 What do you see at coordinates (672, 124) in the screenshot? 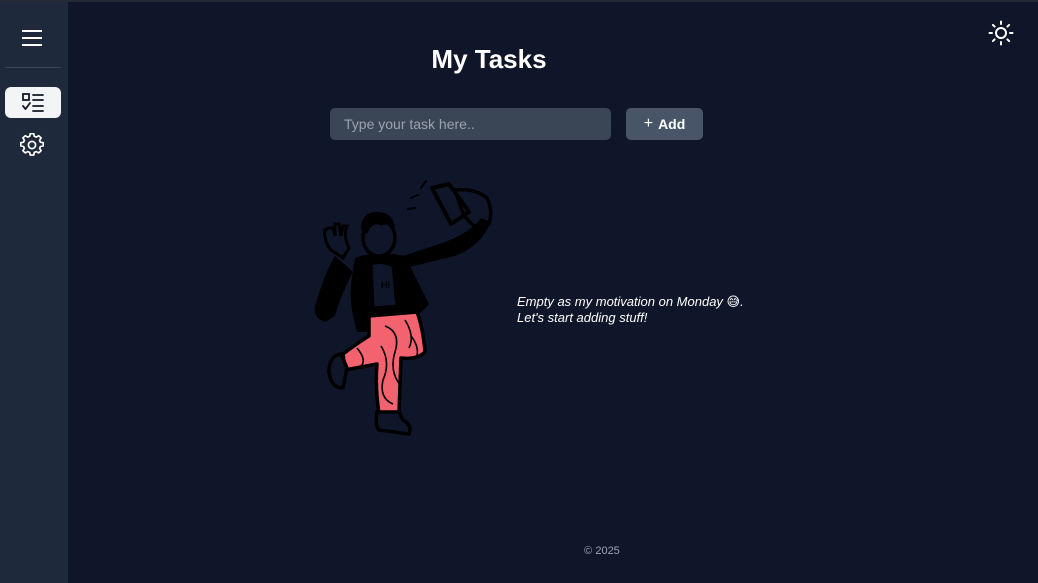
I see `add-button-label: Add` at bounding box center [672, 124].